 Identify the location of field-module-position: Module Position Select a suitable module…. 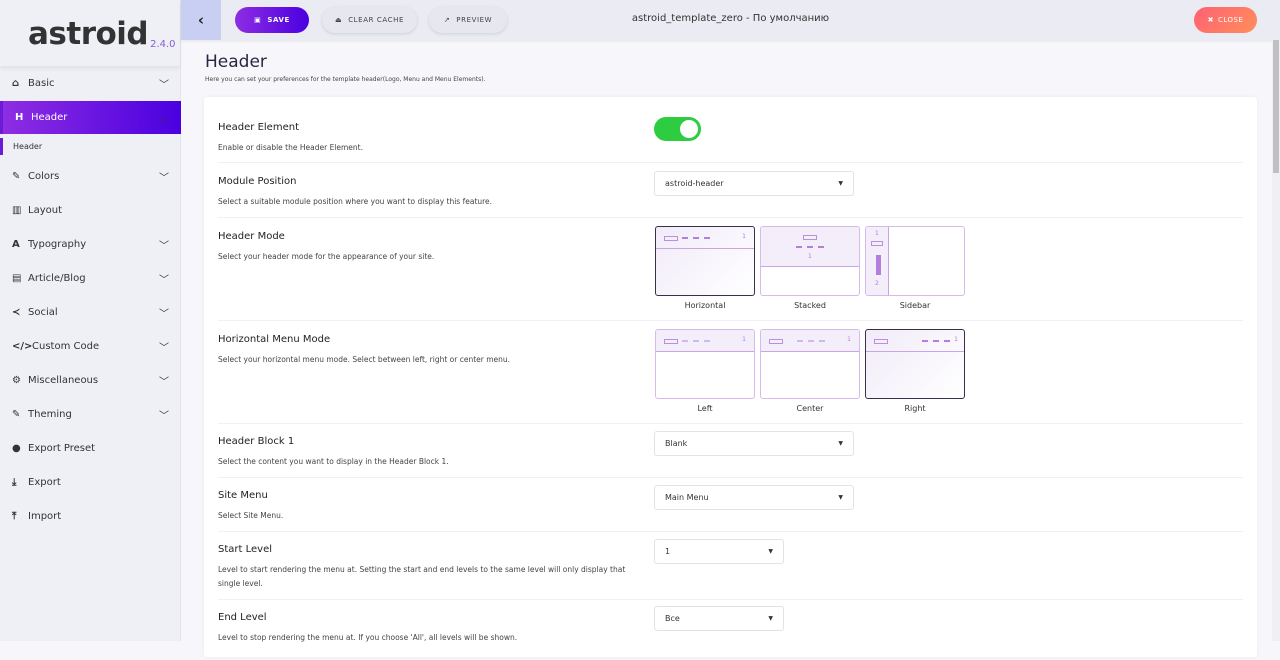
(730, 190).